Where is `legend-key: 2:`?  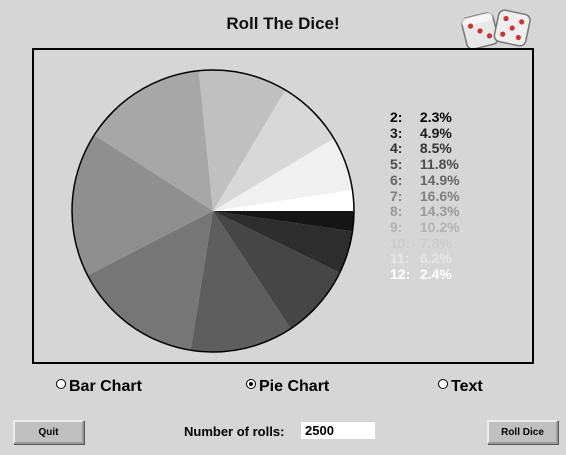 legend-key: 2: is located at coordinates (396, 117).